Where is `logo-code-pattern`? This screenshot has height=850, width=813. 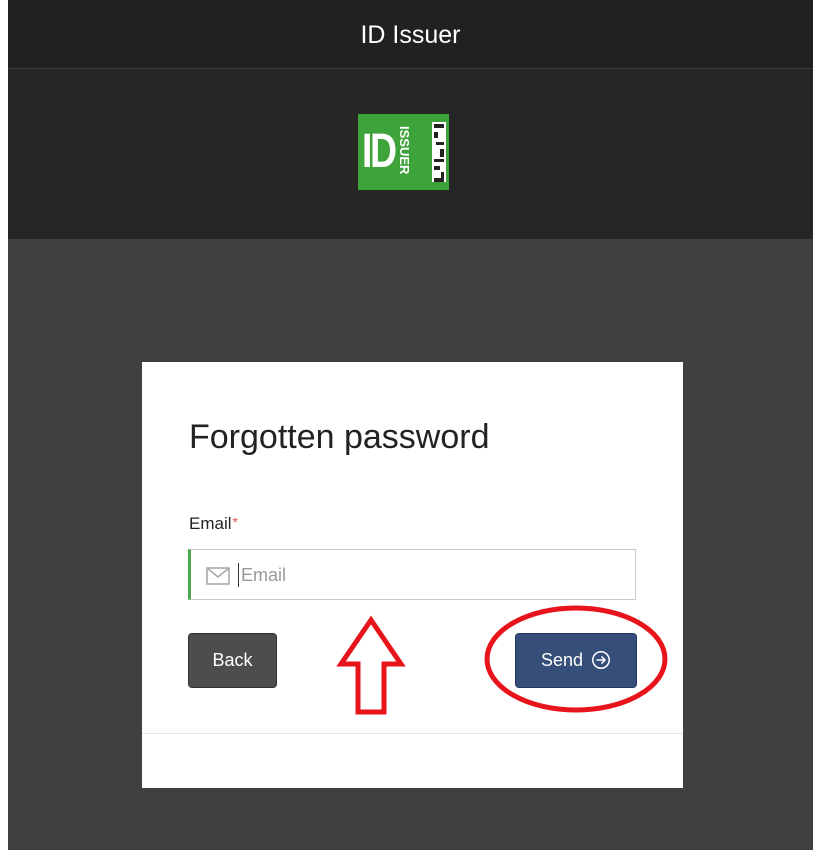 logo-code-pattern is located at coordinates (439, 152).